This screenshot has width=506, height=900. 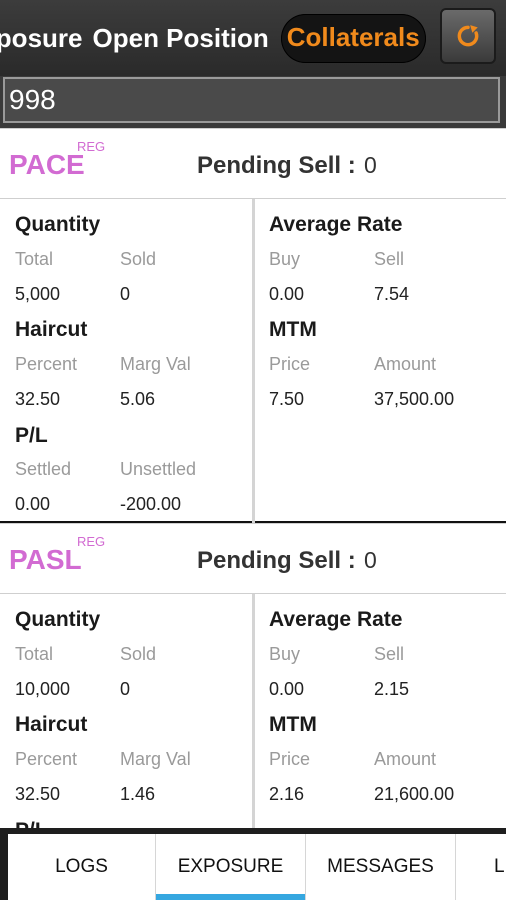 I want to click on top-tab-bar: Exposure Open Position Collaterals, so click(x=253, y=38).